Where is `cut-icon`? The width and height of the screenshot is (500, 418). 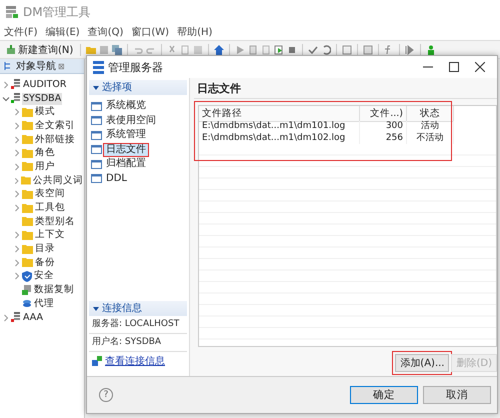
cut-icon is located at coordinates (172, 49).